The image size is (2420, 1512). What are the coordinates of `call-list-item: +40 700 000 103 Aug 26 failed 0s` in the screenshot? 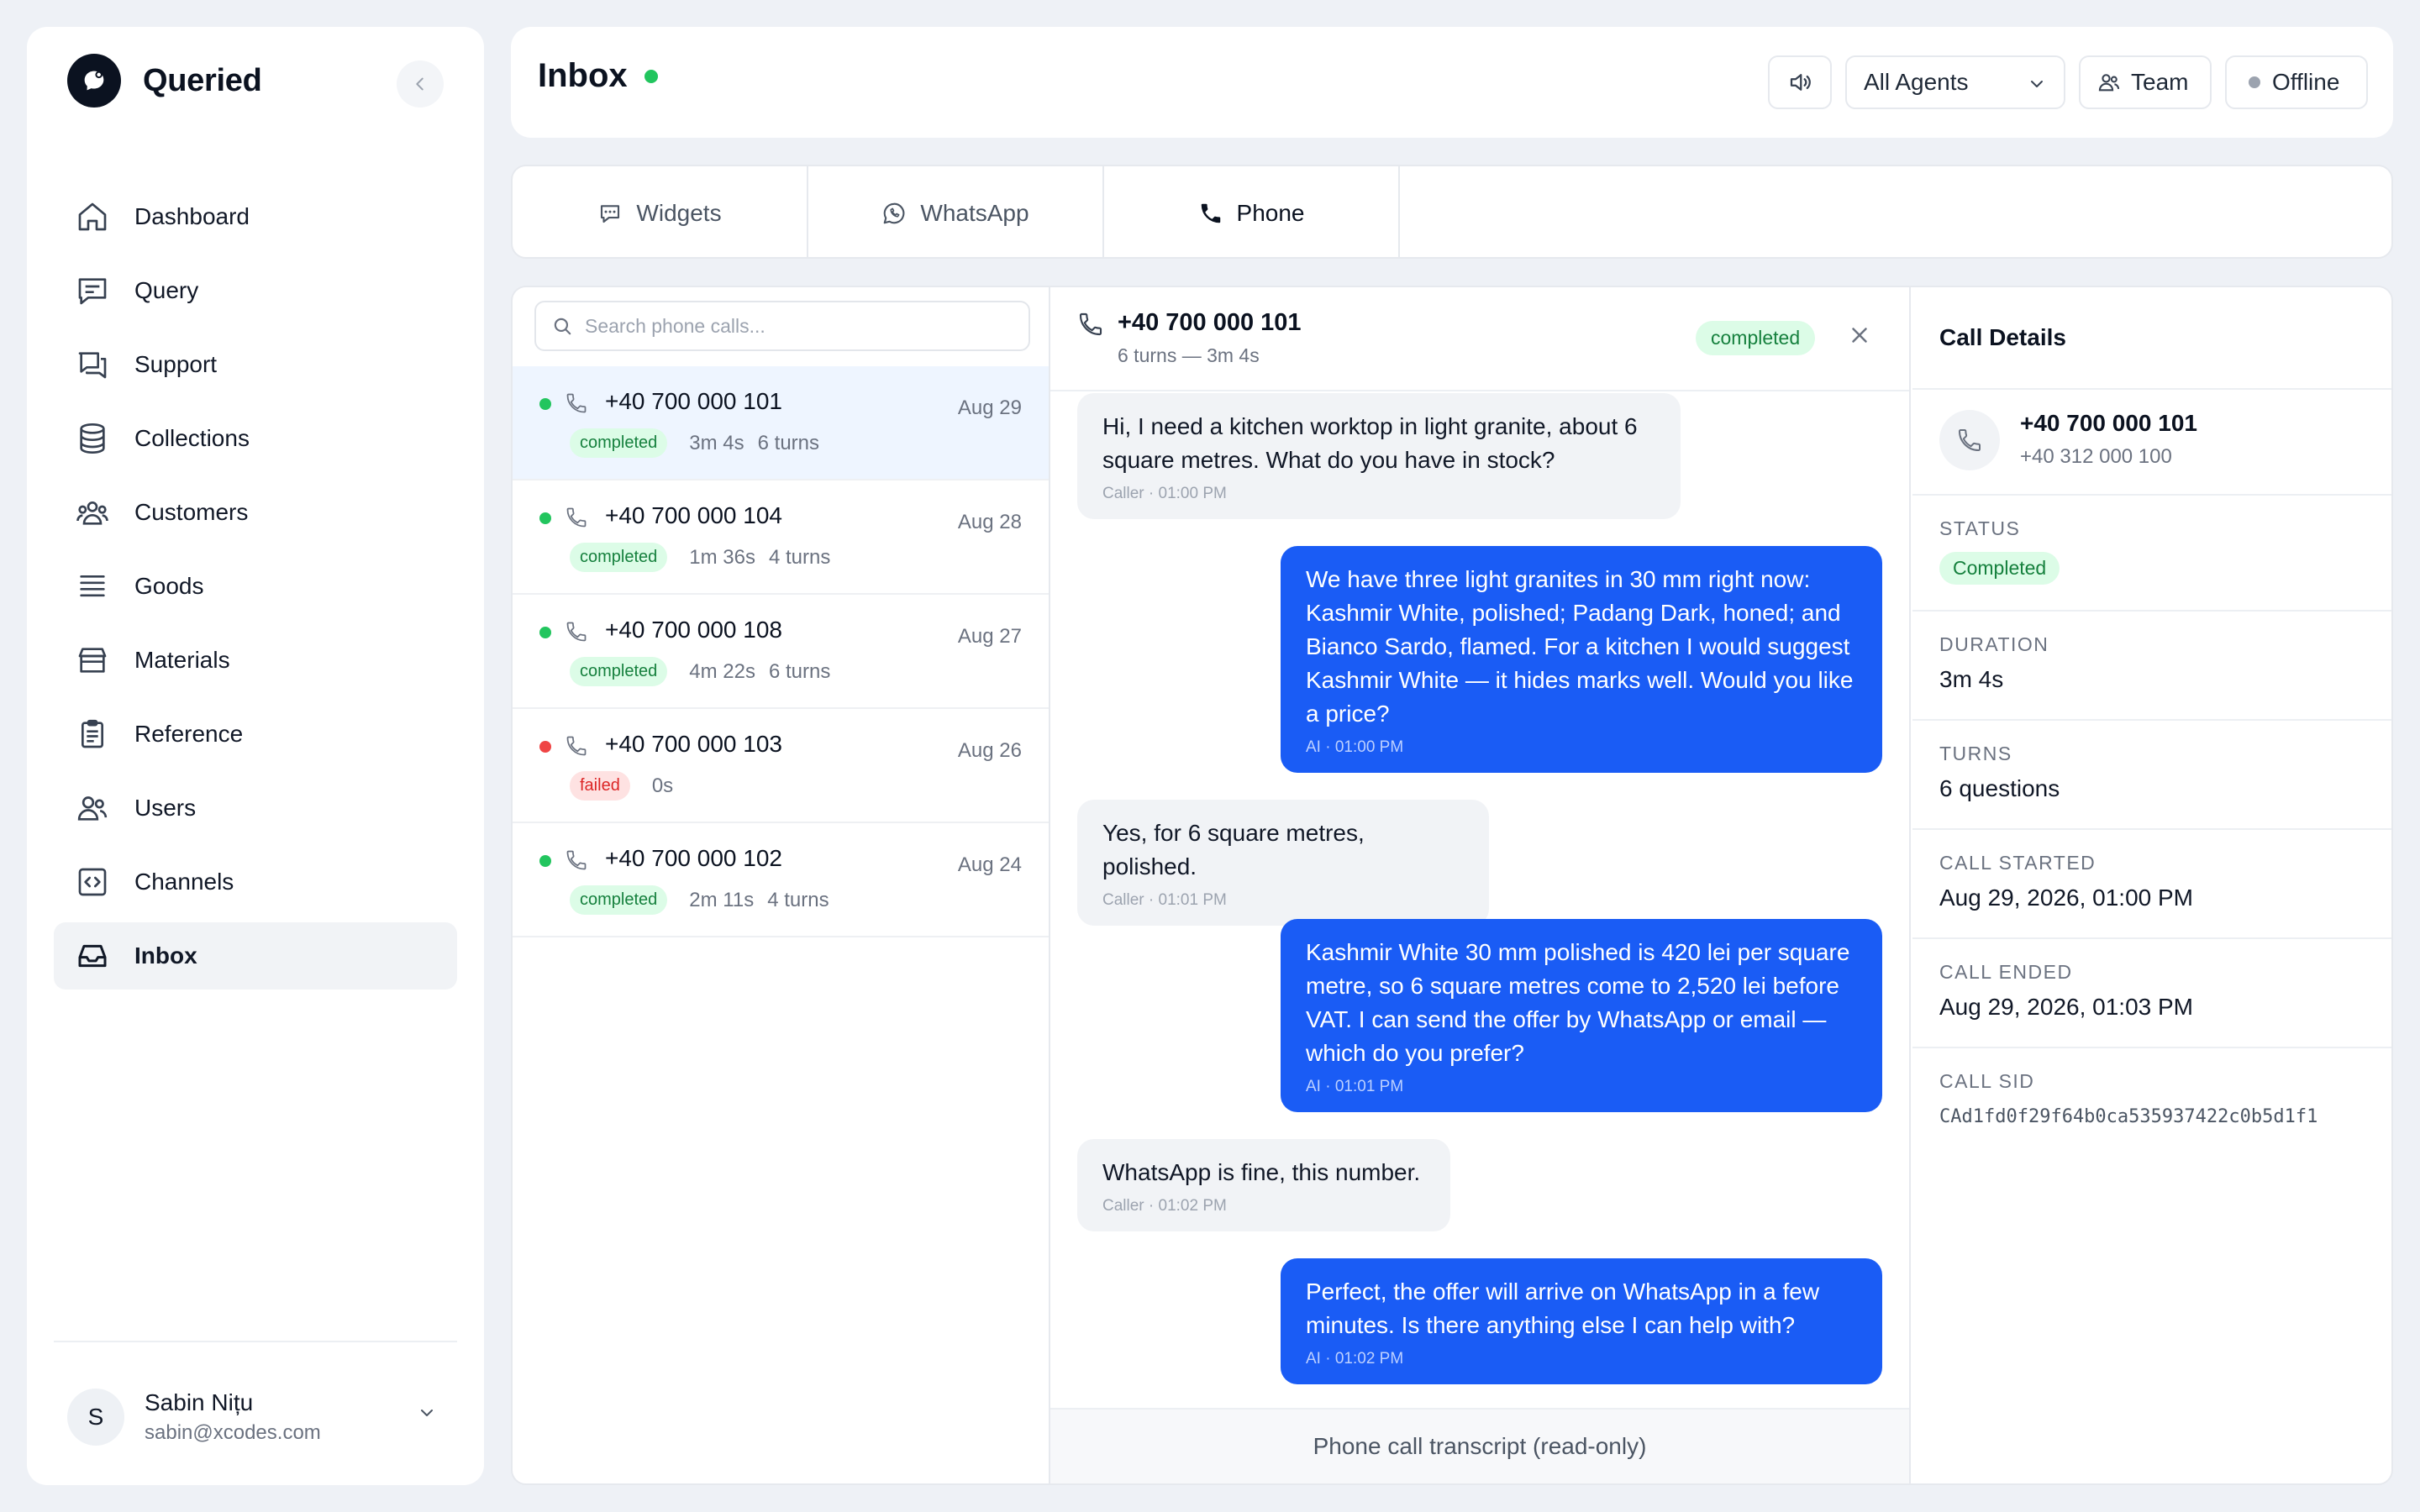 It's located at (781, 766).